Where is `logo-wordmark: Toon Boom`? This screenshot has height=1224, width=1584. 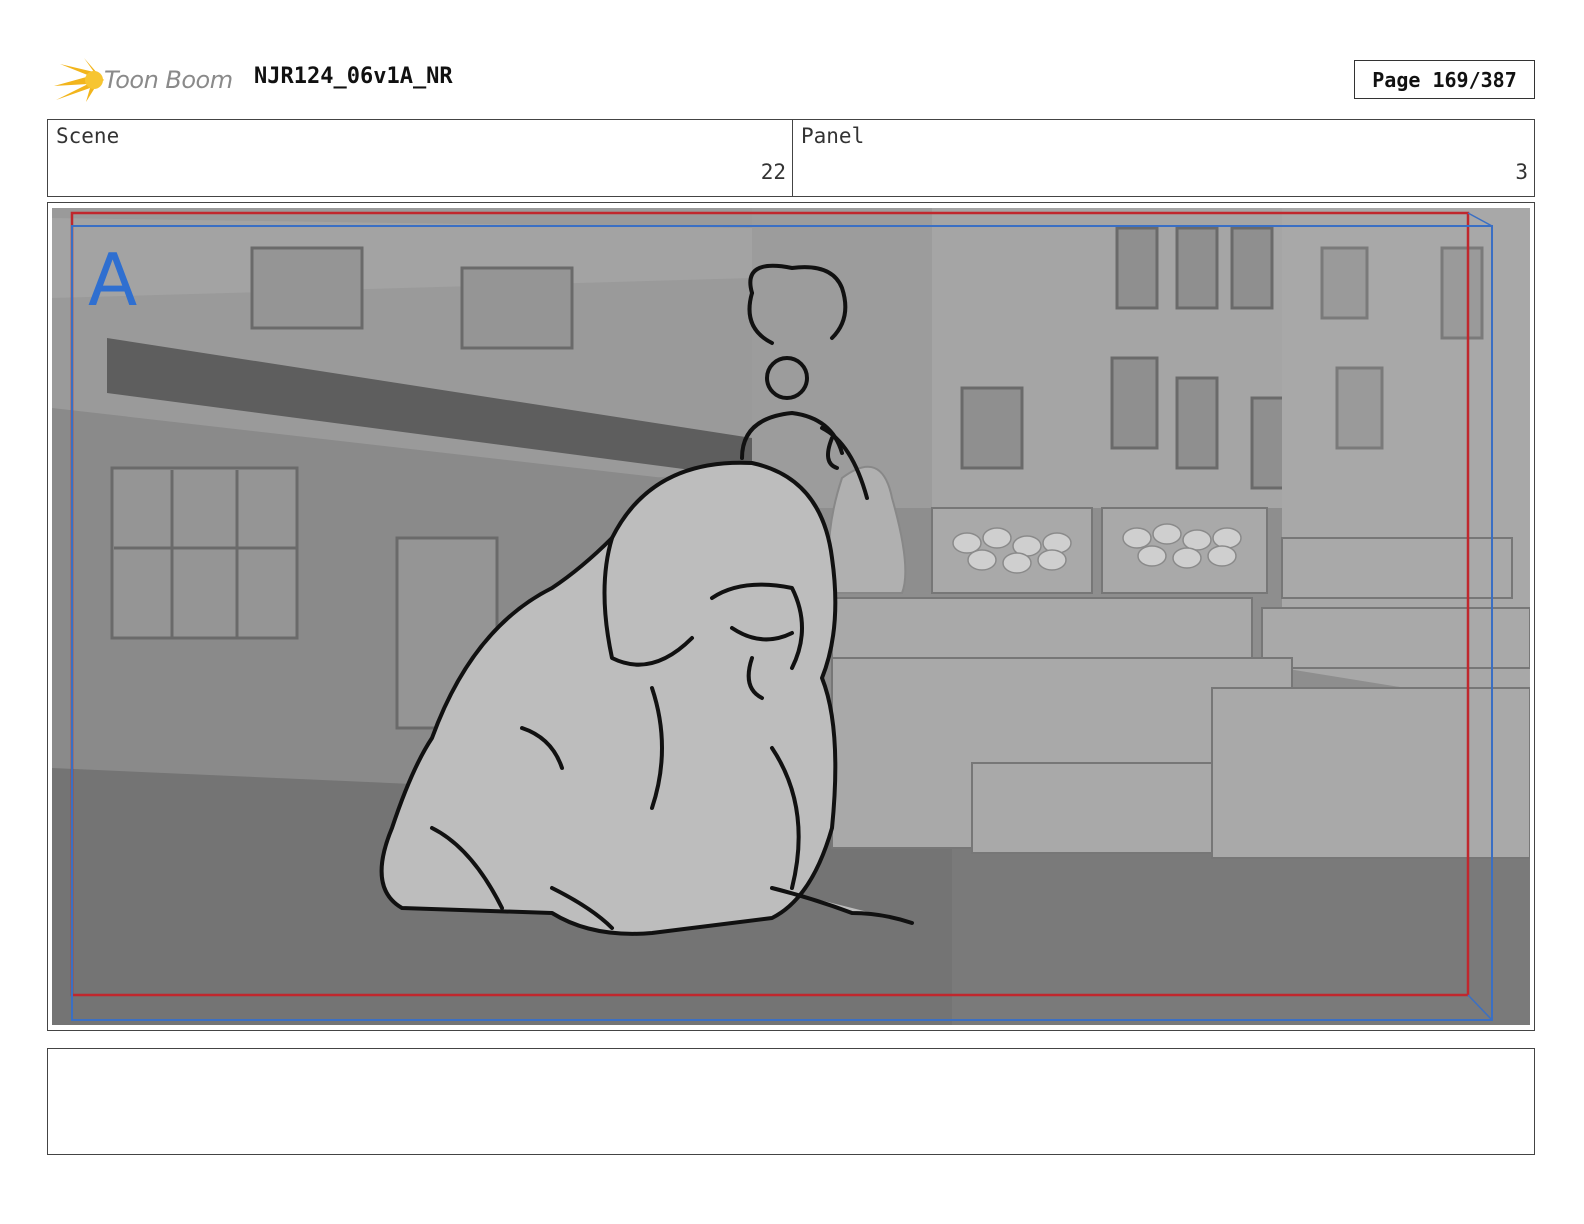 logo-wordmark: Toon Boom is located at coordinates (168, 80).